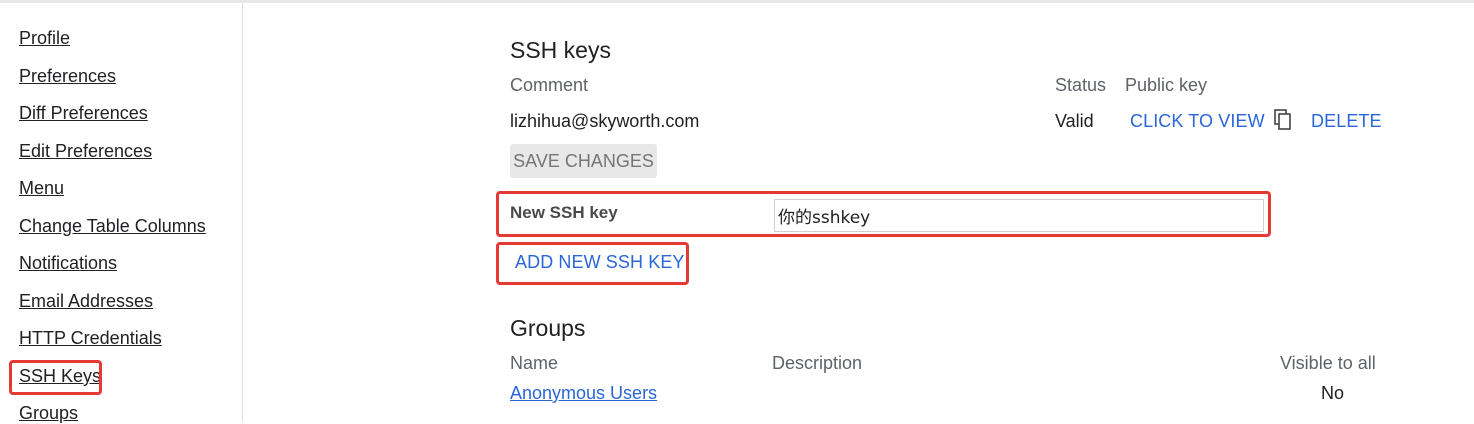  Describe the element at coordinates (583, 393) in the screenshot. I see `group-link-anonymous-users: Anonymous Users` at that location.